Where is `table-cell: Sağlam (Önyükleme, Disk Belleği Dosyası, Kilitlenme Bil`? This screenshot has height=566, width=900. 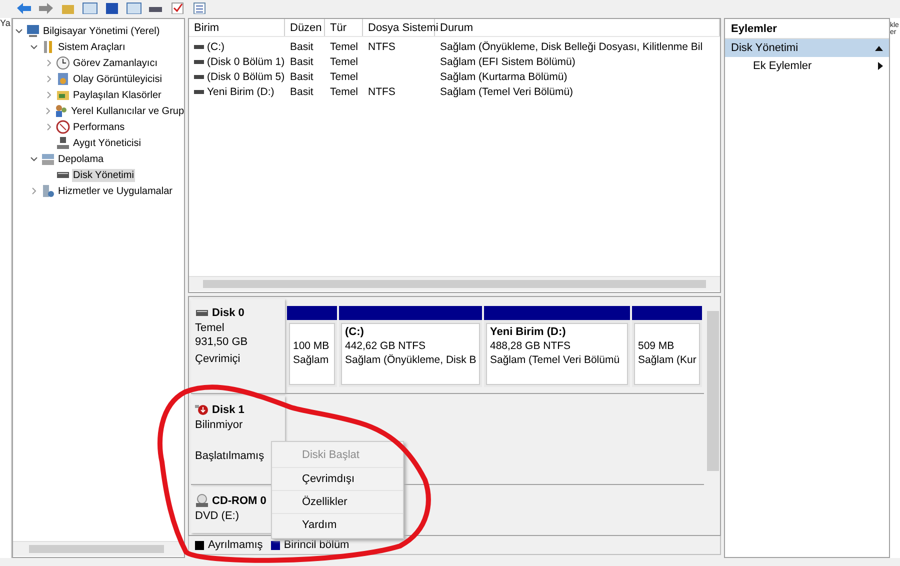 table-cell: Sağlam (Önyükleme, Disk Belleği Dosyası, Kilitlenme Bil is located at coordinates (571, 46).